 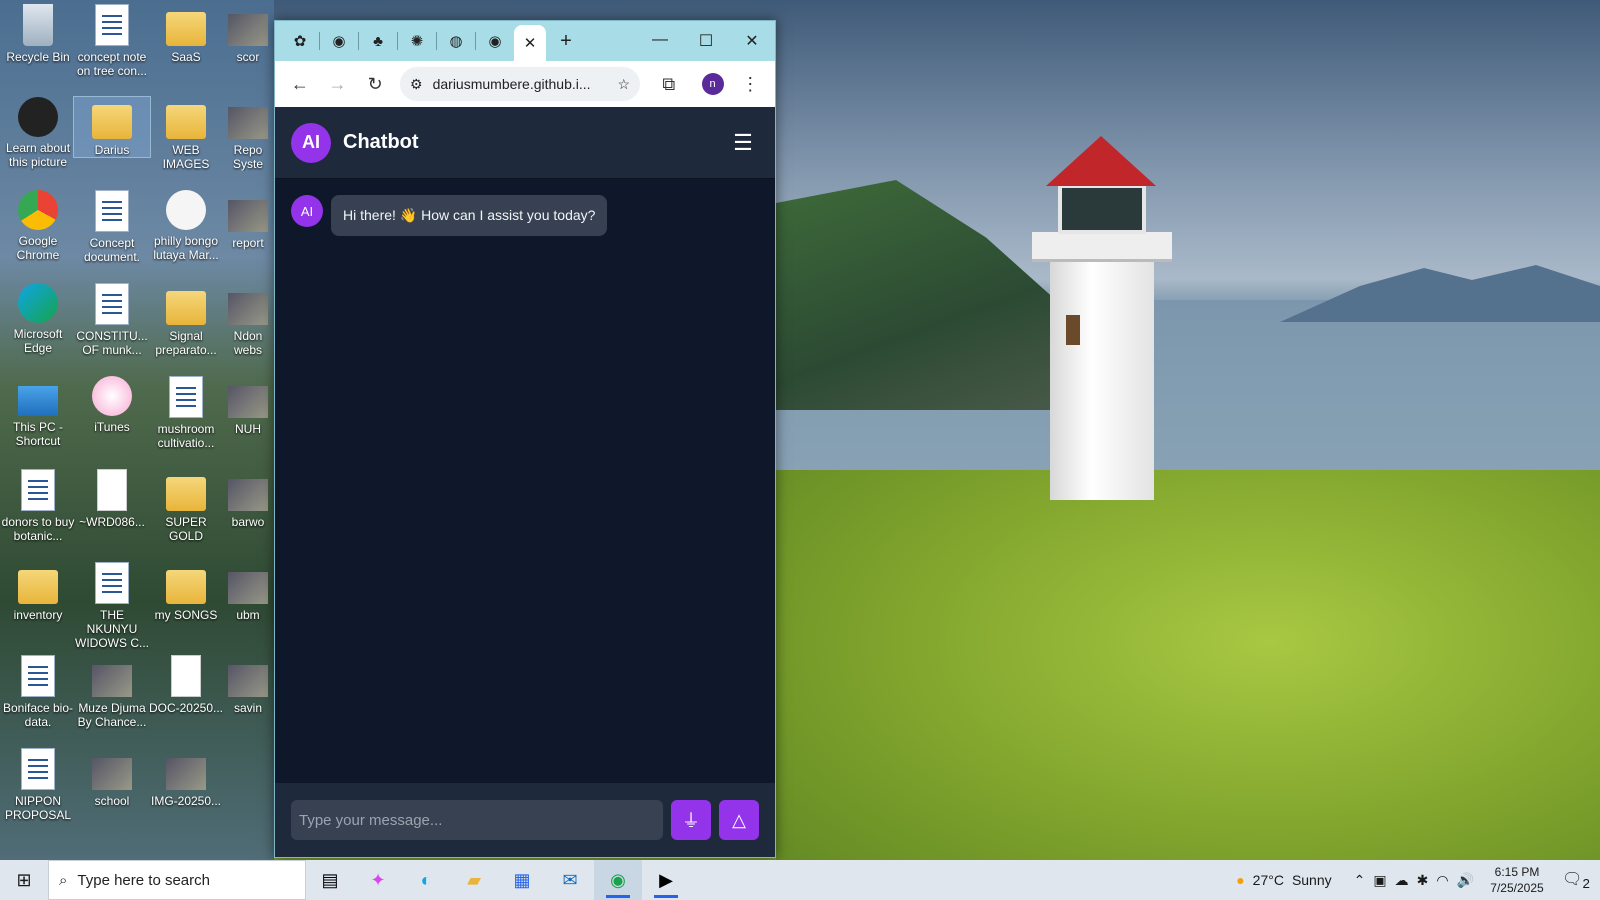 What do you see at coordinates (38, 692) in the screenshot?
I see `desktop-icon: Boniface bio-data.` at bounding box center [38, 692].